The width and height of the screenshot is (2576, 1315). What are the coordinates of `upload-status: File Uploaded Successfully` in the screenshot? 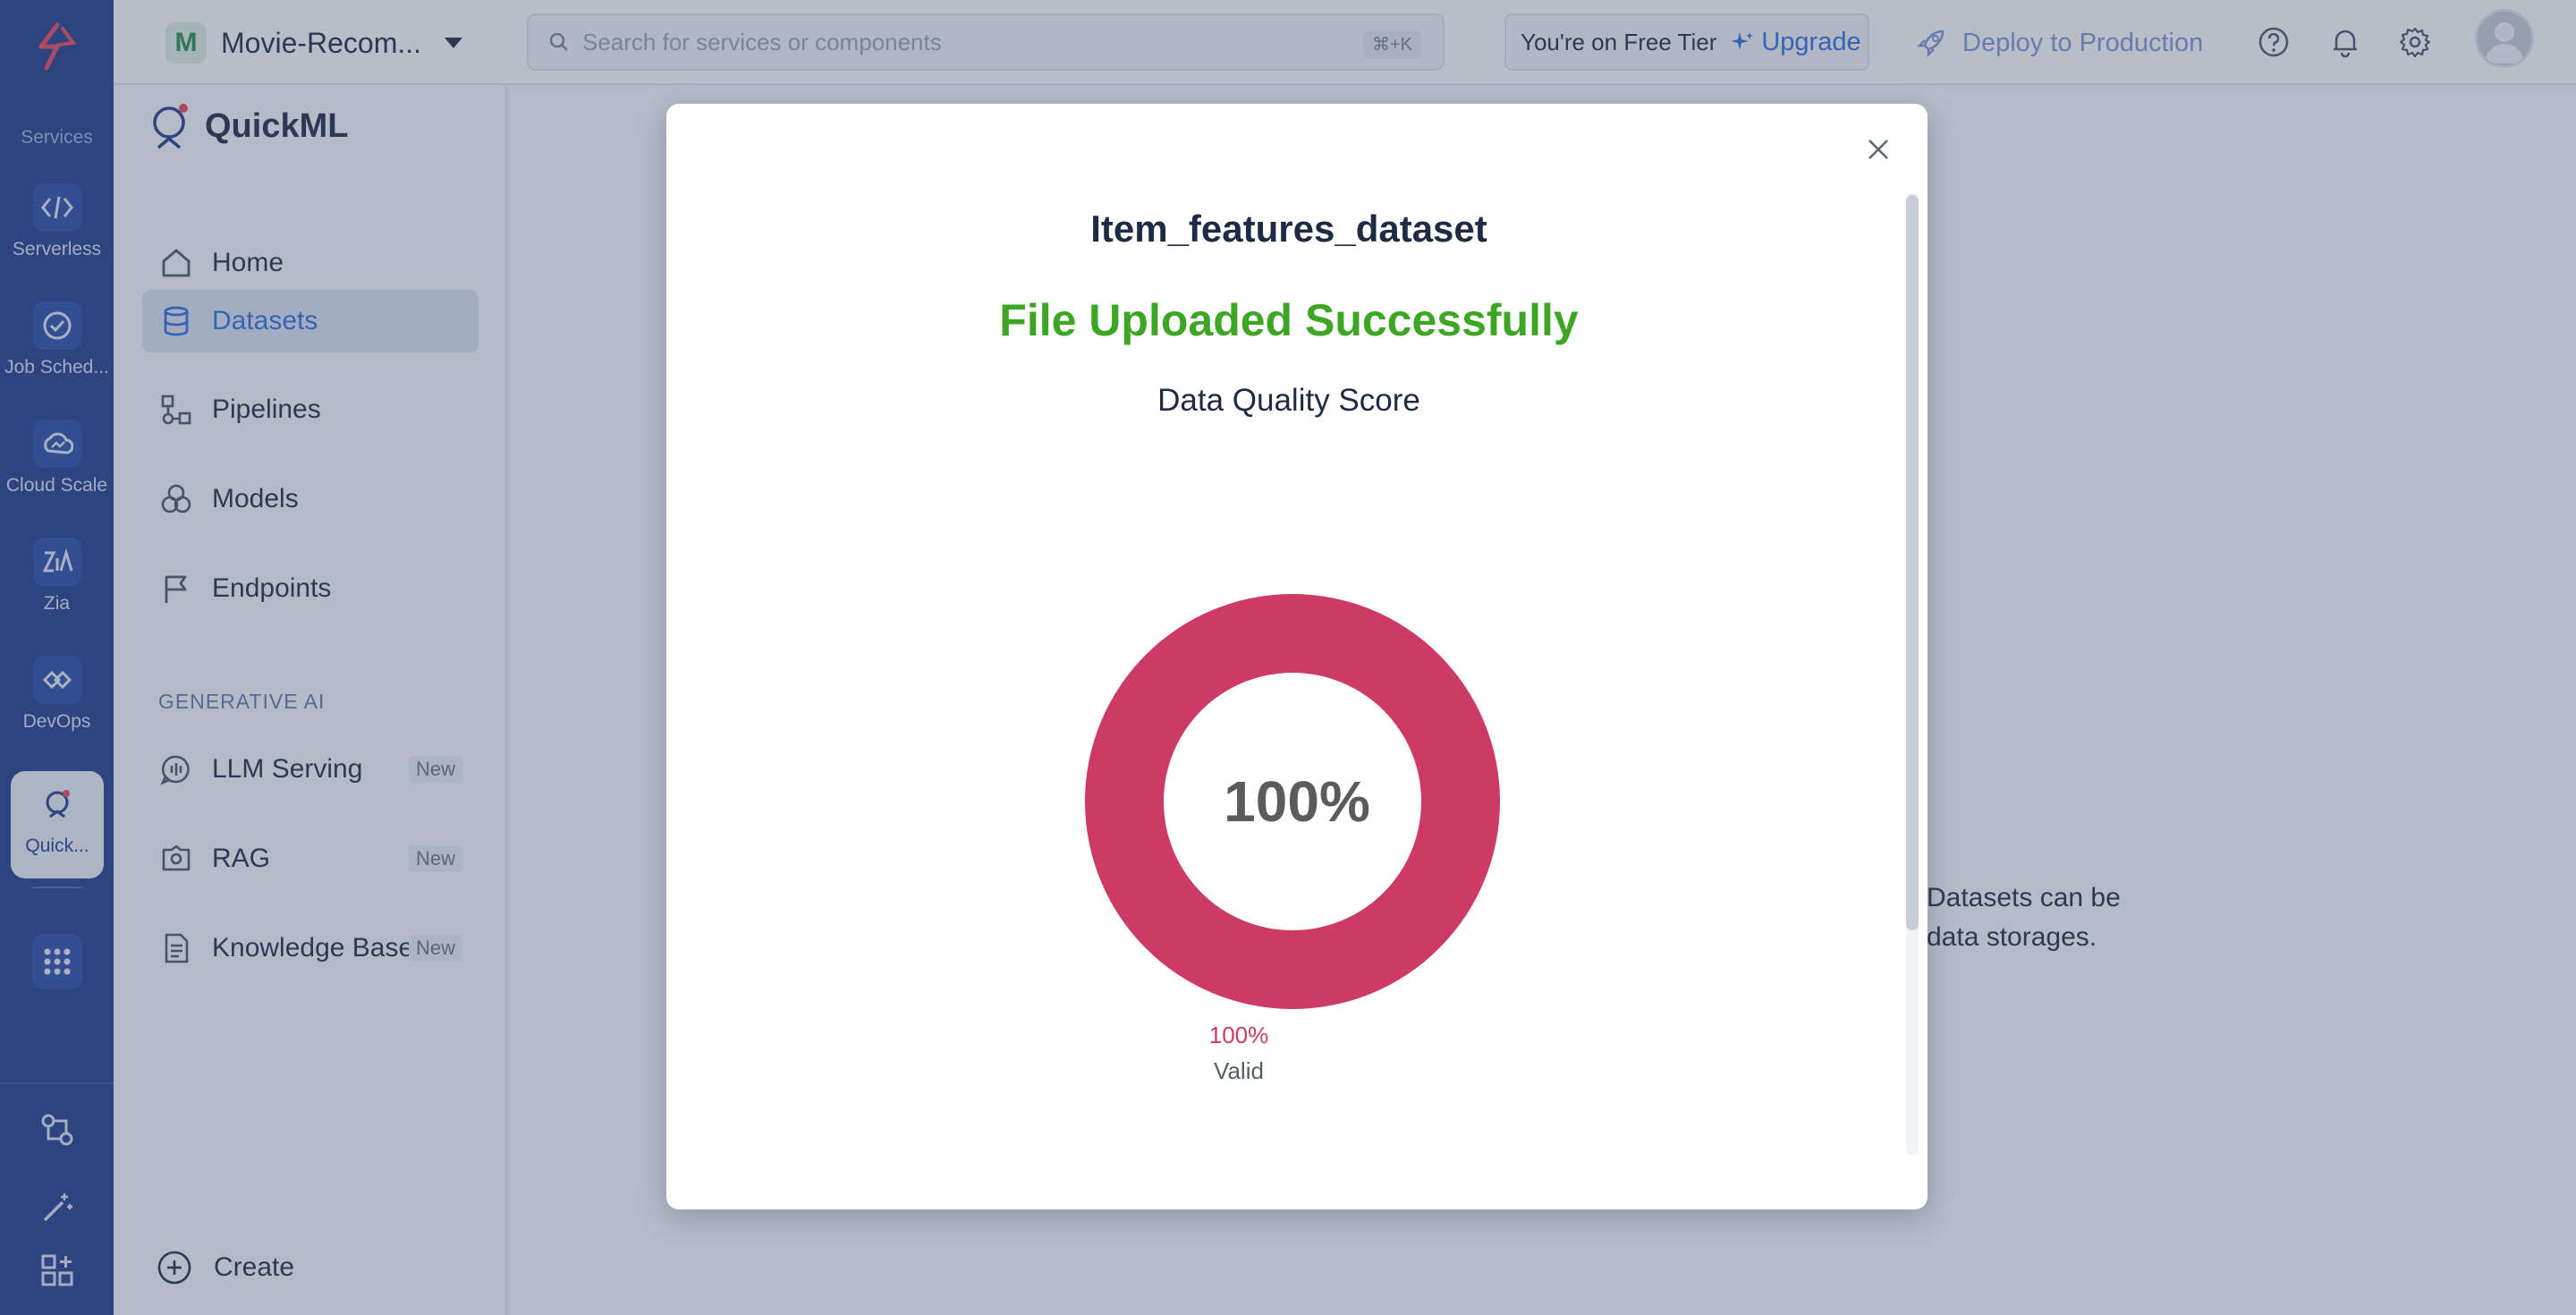 It's located at (1289, 320).